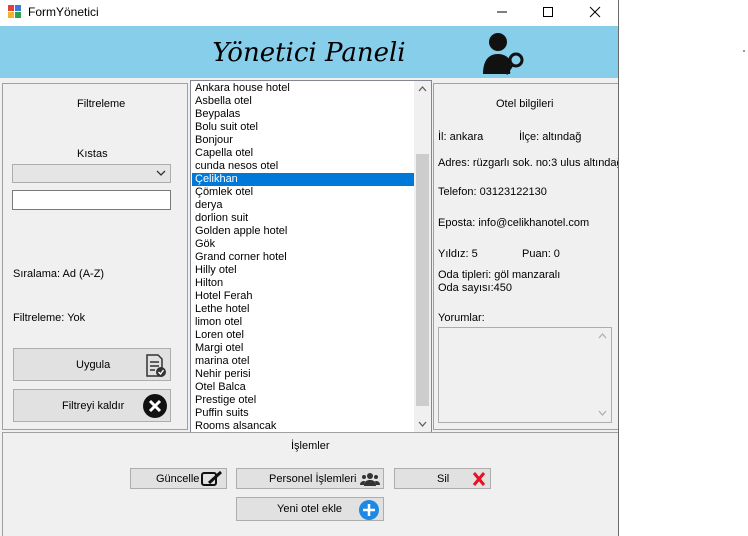 This screenshot has width=748, height=536. Describe the element at coordinates (309, 52) in the screenshot. I see `header-banner: Yönetici Paneli` at that location.